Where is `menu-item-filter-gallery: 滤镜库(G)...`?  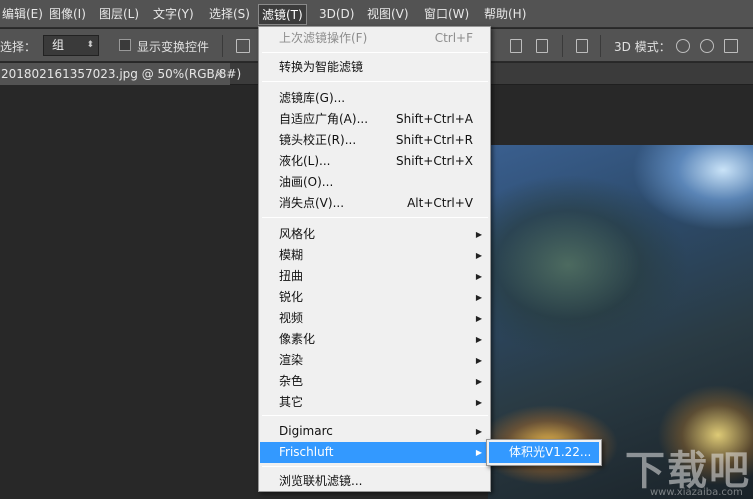
menu-item-filter-gallery: 滤镜库(G)... is located at coordinates (374, 98).